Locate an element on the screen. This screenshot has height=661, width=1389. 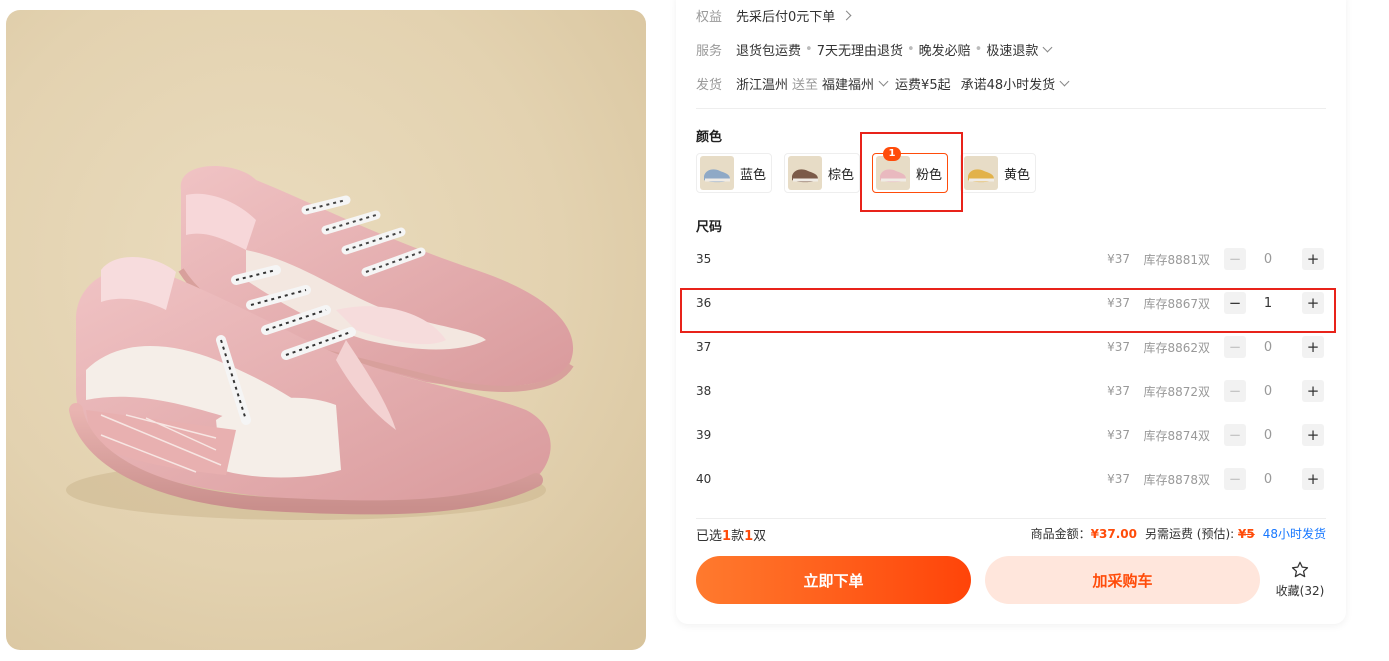
ship-time-link: 48小时发货 is located at coordinates (1294, 534).